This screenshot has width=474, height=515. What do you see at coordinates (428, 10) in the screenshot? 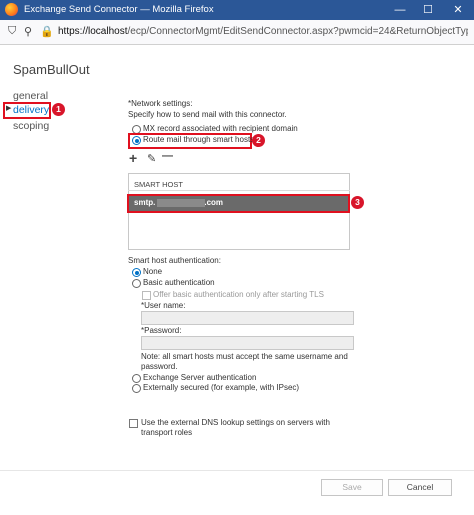
I see `maximize-button: ☐` at bounding box center [428, 10].